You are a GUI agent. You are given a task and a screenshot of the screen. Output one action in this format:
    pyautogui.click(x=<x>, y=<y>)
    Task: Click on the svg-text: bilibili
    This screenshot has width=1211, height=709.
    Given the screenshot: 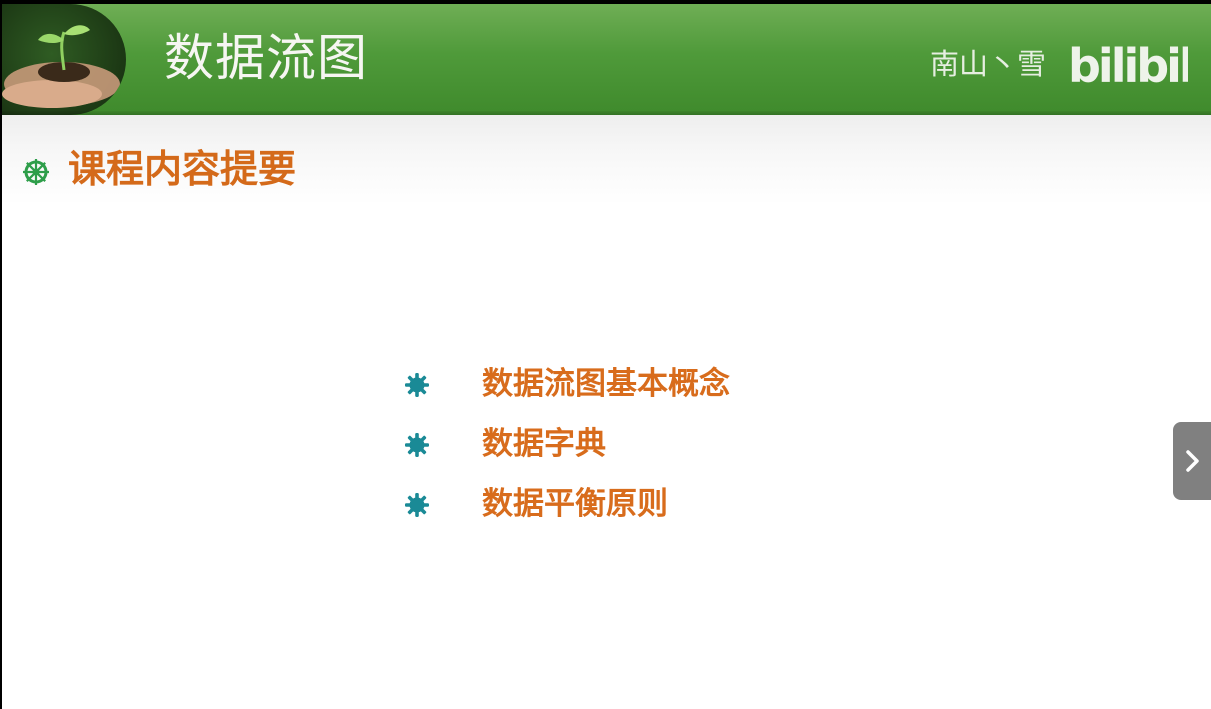 What is the action you would take?
    pyautogui.click(x=1128, y=64)
    